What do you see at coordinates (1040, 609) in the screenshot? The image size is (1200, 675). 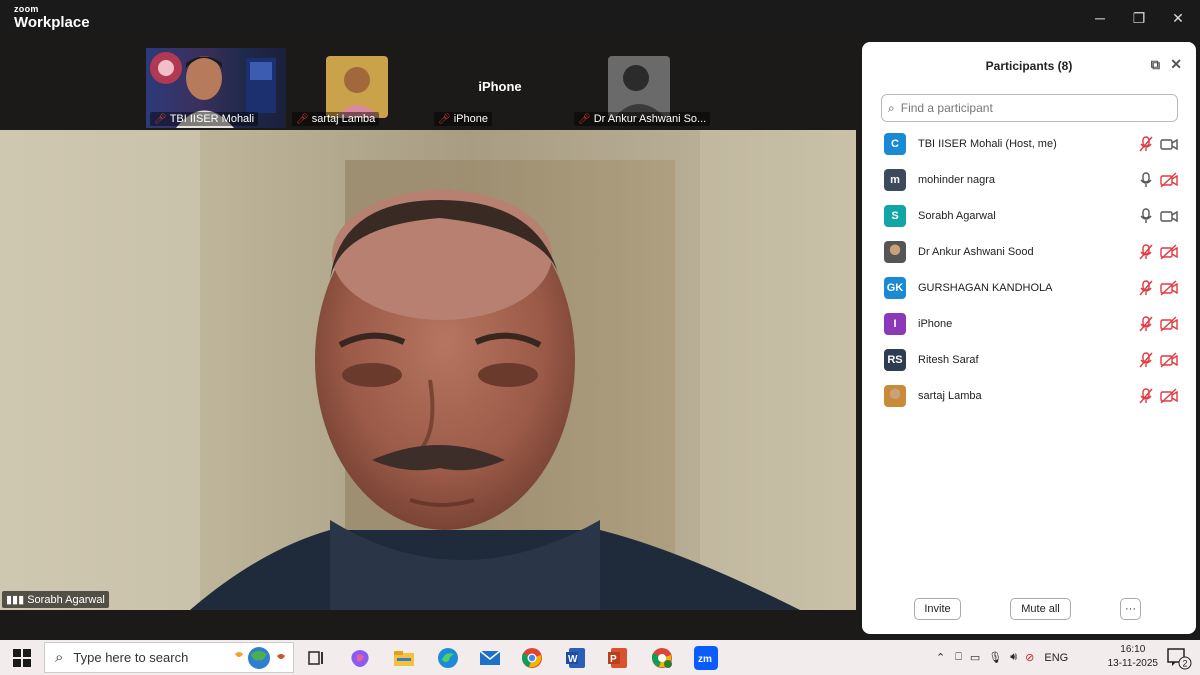 I see `mute-all-button: Mute all` at bounding box center [1040, 609].